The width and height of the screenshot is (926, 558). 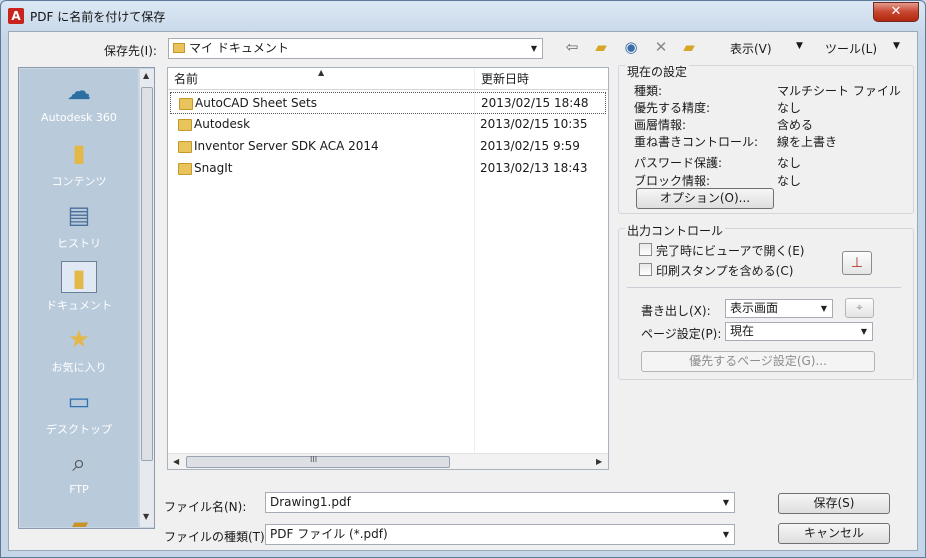 I want to click on places-scrollbar: ▲ ▼, so click(x=146, y=298).